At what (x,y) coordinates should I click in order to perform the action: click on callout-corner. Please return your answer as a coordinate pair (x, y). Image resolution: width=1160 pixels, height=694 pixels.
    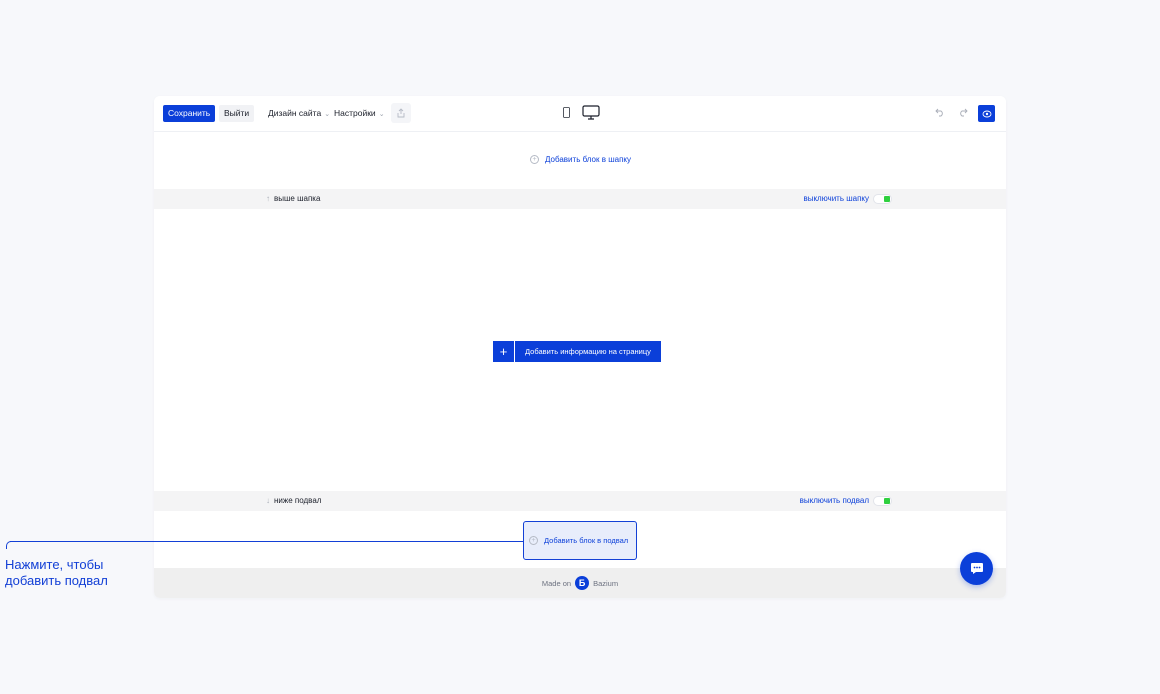
    Looking at the image, I should click on (8, 545).